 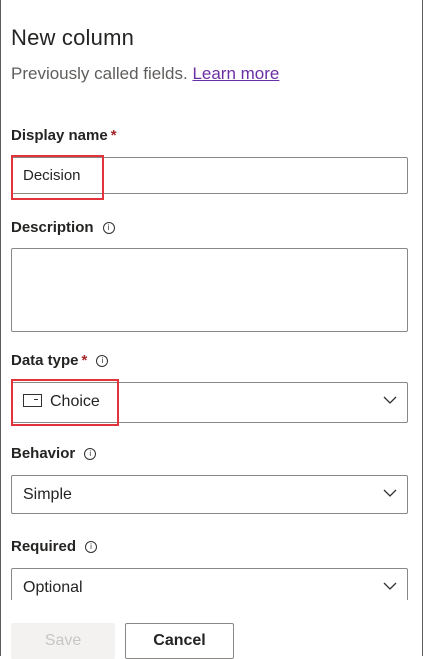 I want to click on behavior-dropdown: Simple, so click(x=209, y=494).